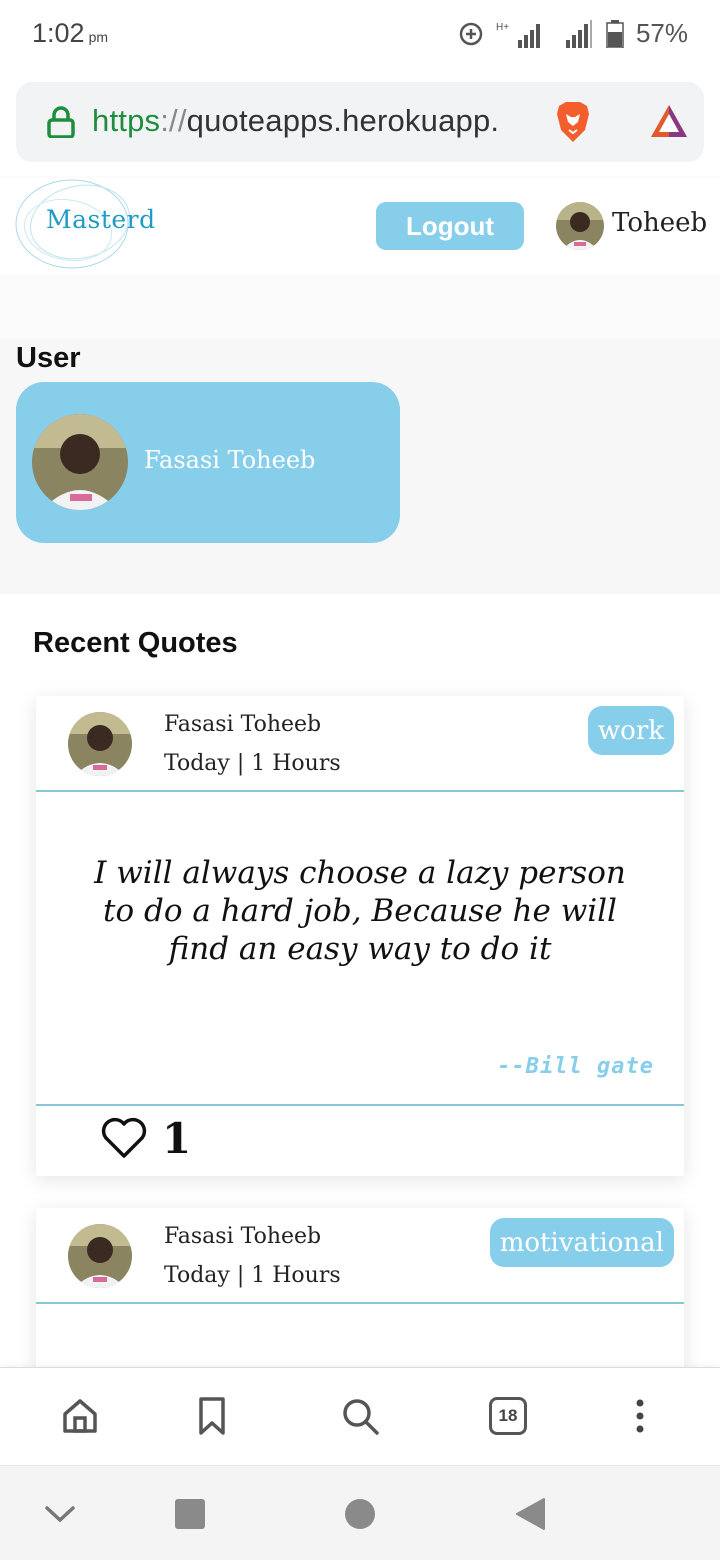  Describe the element at coordinates (615, 33) in the screenshot. I see `battery-icon` at that location.